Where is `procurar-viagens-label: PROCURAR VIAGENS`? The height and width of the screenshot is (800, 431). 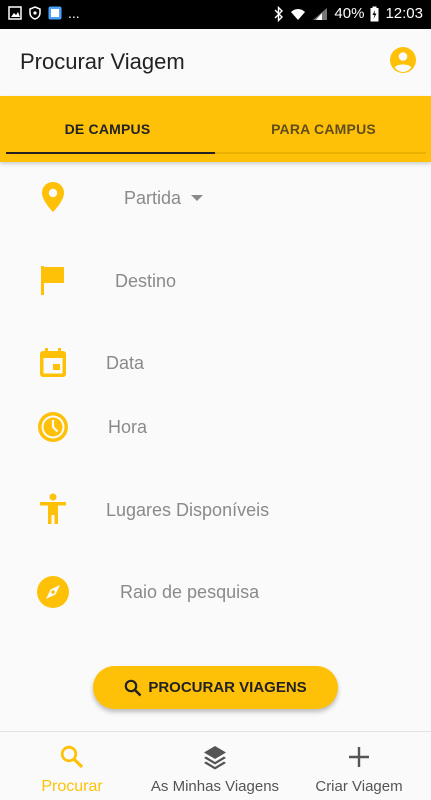
procurar-viagens-label: PROCURAR VIAGENS is located at coordinates (227, 687).